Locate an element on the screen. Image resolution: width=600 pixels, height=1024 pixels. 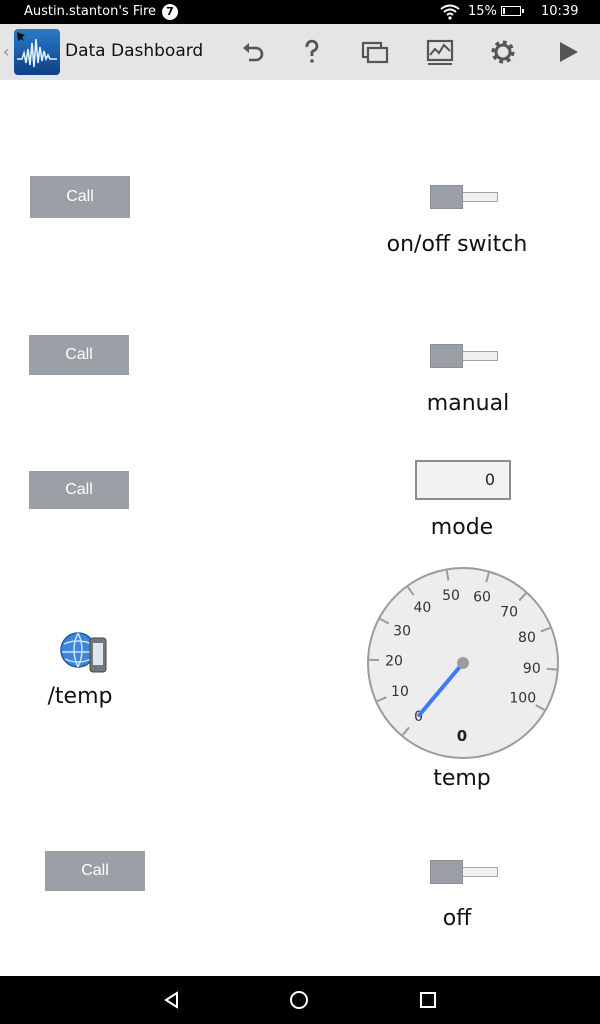
gauge-tick-label: 100 is located at coordinates (522, 699).